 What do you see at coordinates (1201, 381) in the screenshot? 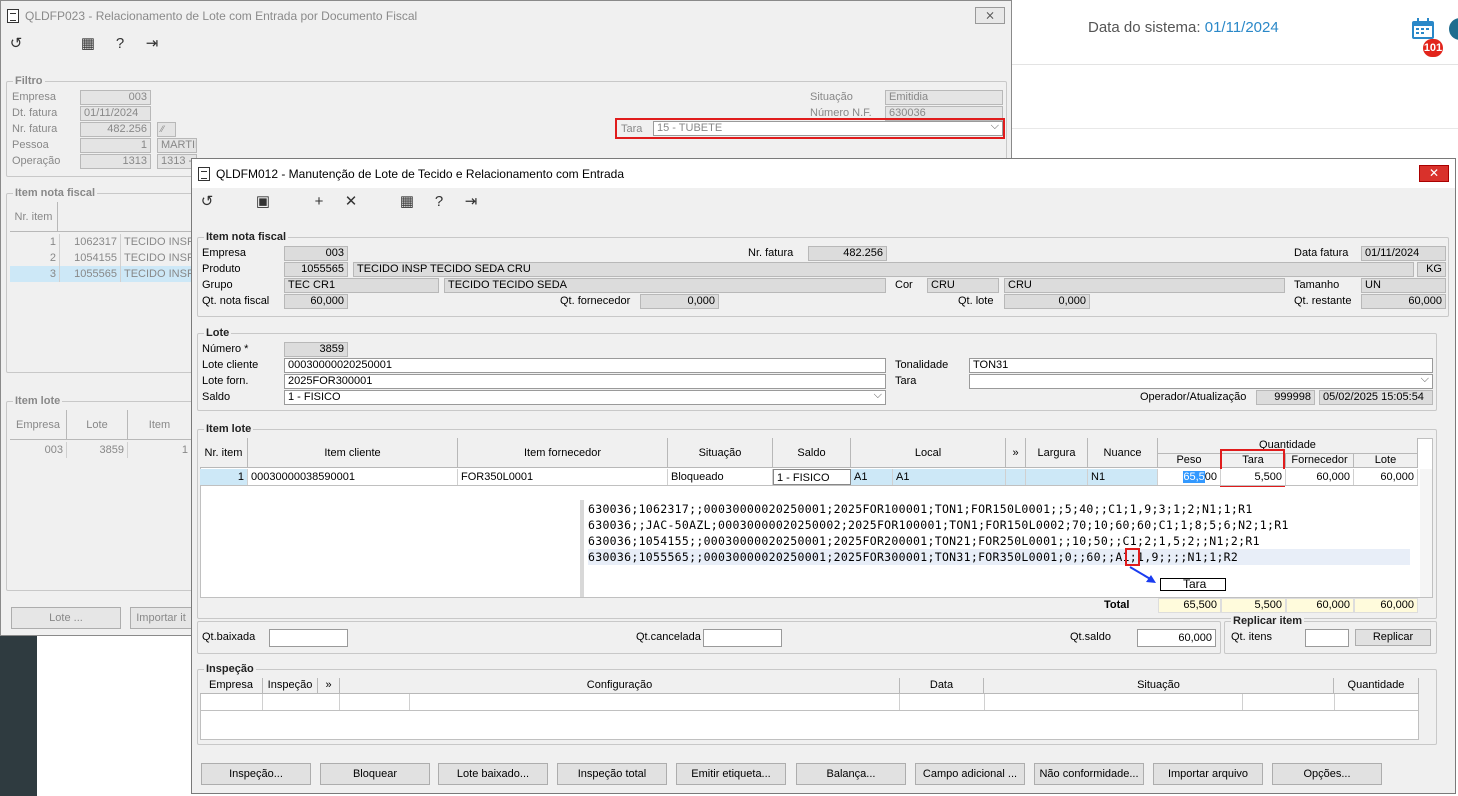
I see `tara-select` at bounding box center [1201, 381].